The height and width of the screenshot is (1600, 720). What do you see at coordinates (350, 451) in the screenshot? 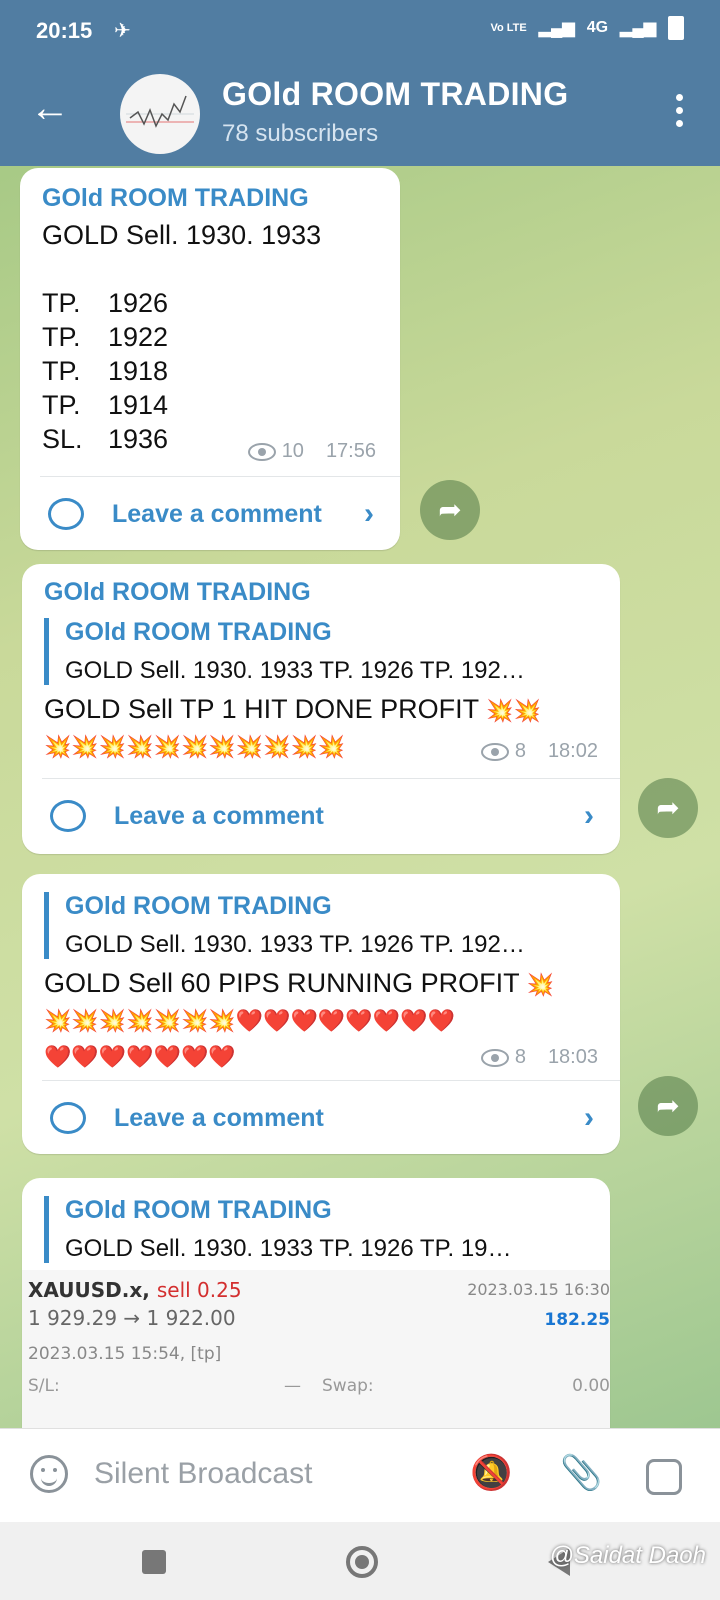
I see `message-time: 17:56` at bounding box center [350, 451].